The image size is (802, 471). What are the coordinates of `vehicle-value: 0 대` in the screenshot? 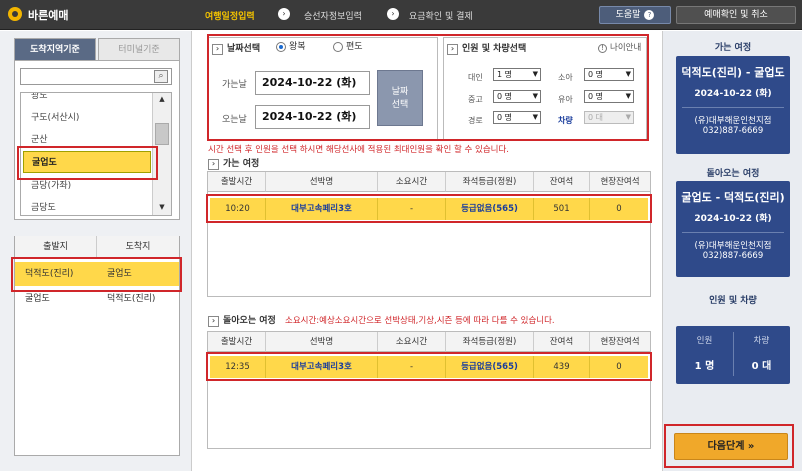 It's located at (595, 117).